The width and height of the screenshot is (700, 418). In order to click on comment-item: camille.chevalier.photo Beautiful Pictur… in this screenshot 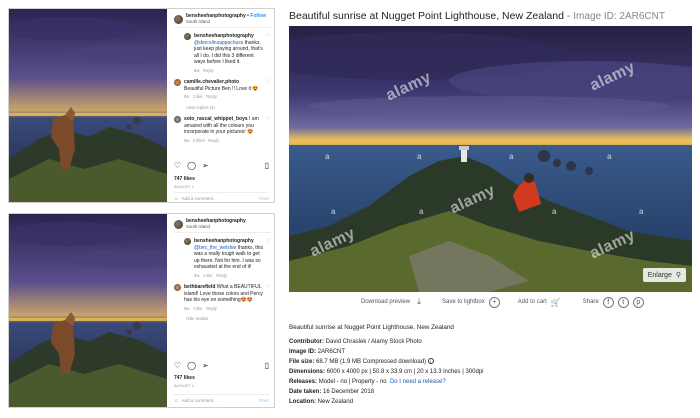, I will do `click(222, 90)`.